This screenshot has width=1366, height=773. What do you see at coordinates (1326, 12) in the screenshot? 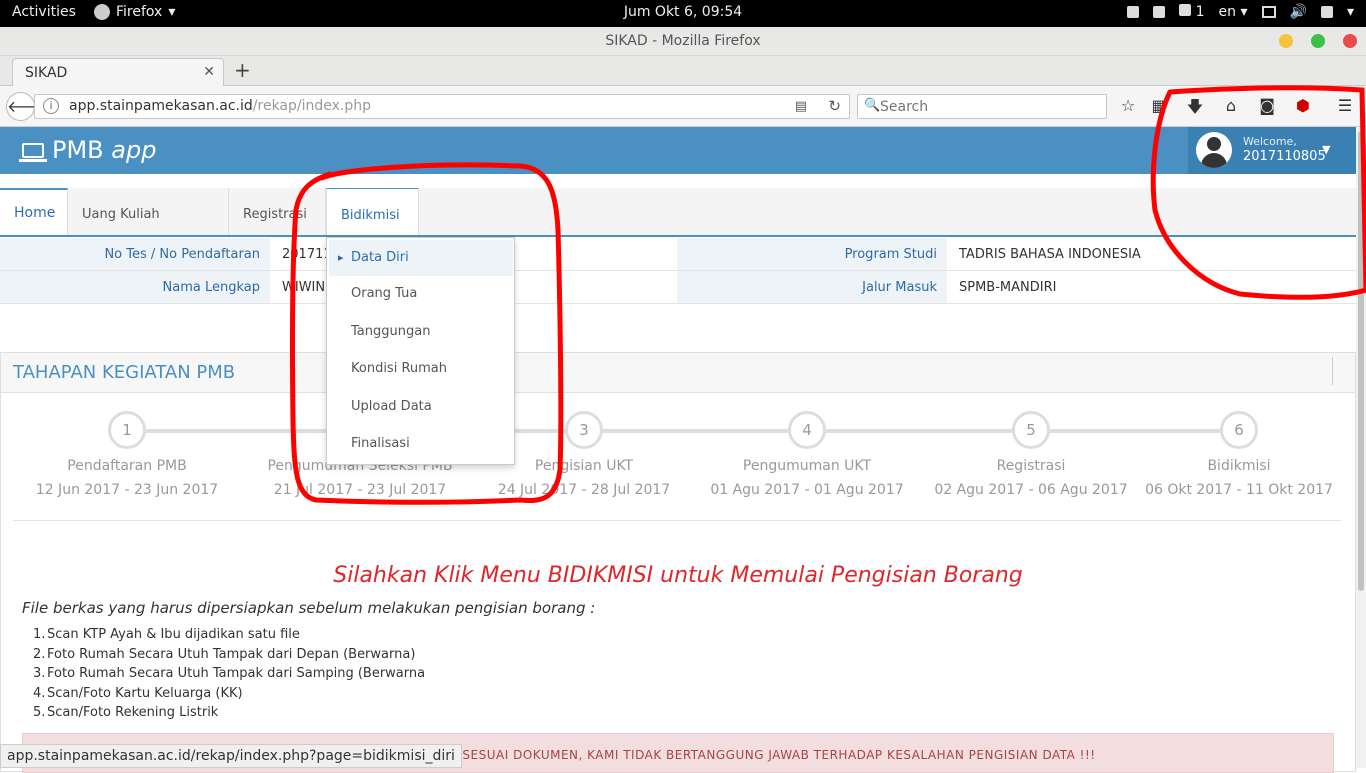
I see `battery-icon` at bounding box center [1326, 12].